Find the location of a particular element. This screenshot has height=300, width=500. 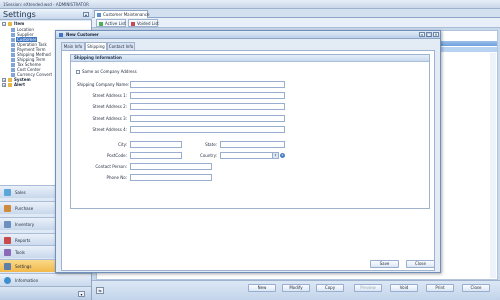

address4-field is located at coordinates (207, 129).